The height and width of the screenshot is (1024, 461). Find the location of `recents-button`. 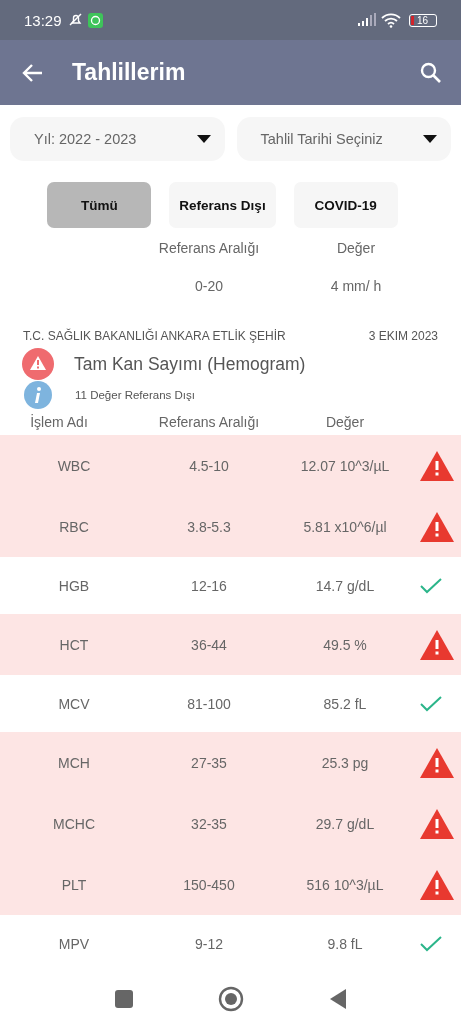

recents-button is located at coordinates (123, 999).